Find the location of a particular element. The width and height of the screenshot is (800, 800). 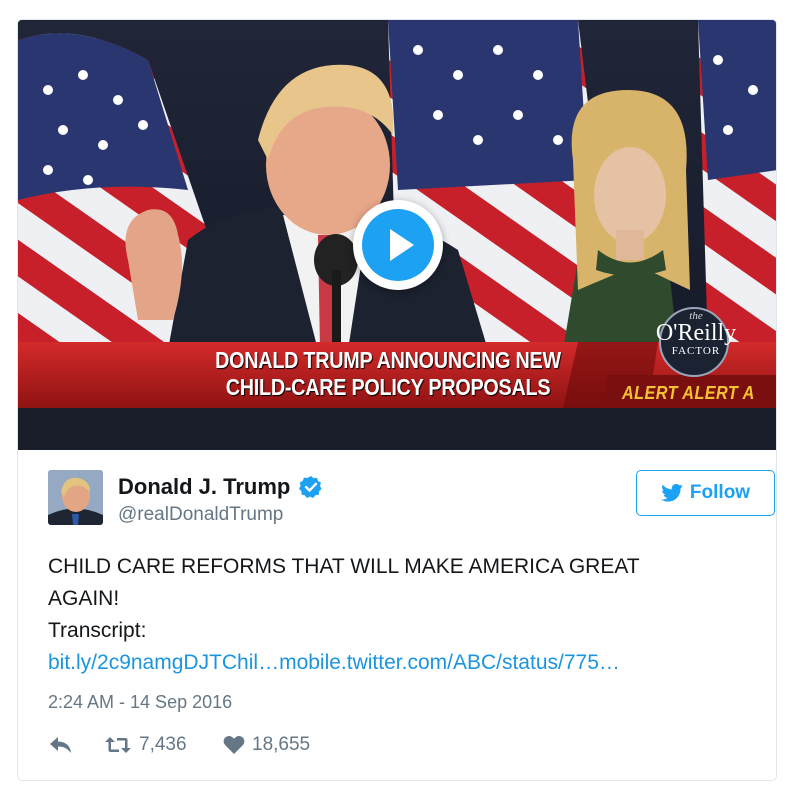

retweet-icon is located at coordinates (118, 745).